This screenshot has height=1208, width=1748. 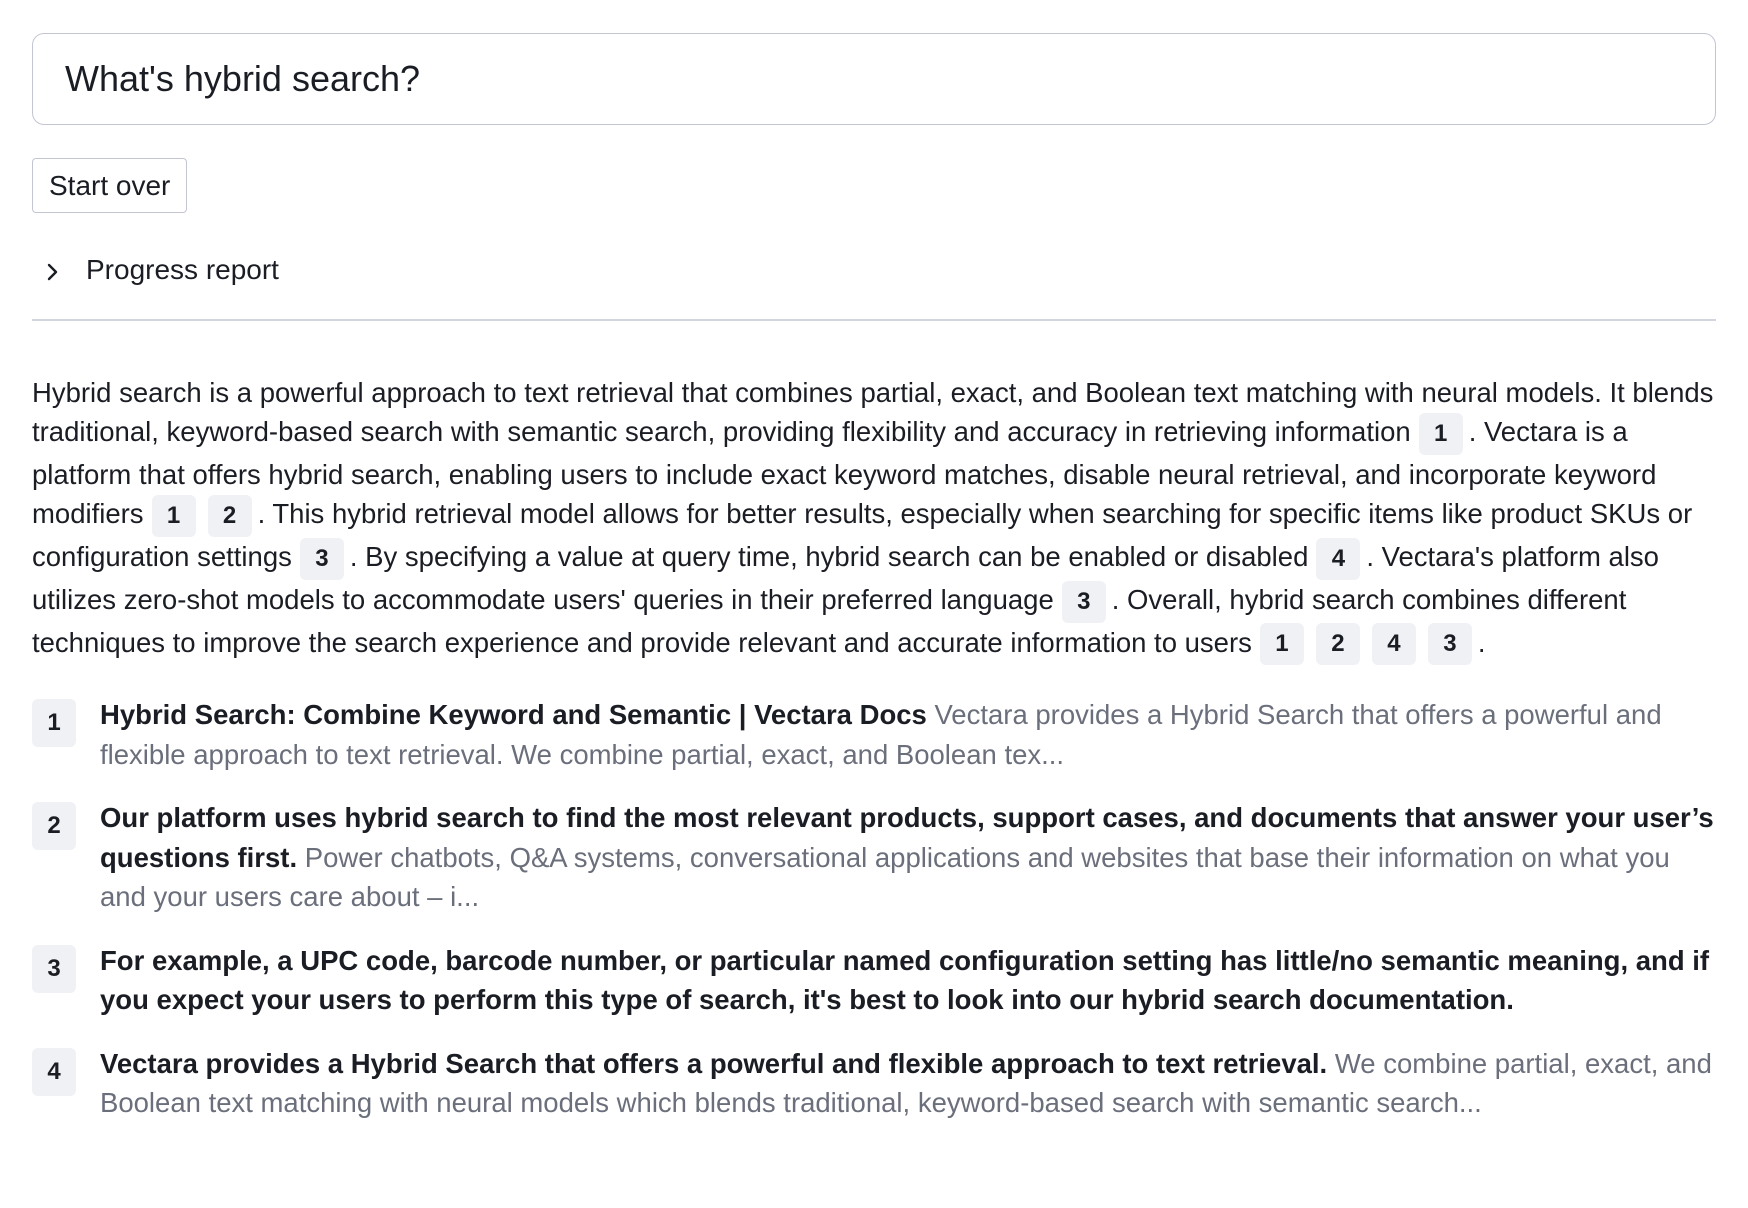 What do you see at coordinates (874, 320) in the screenshot?
I see `divider` at bounding box center [874, 320].